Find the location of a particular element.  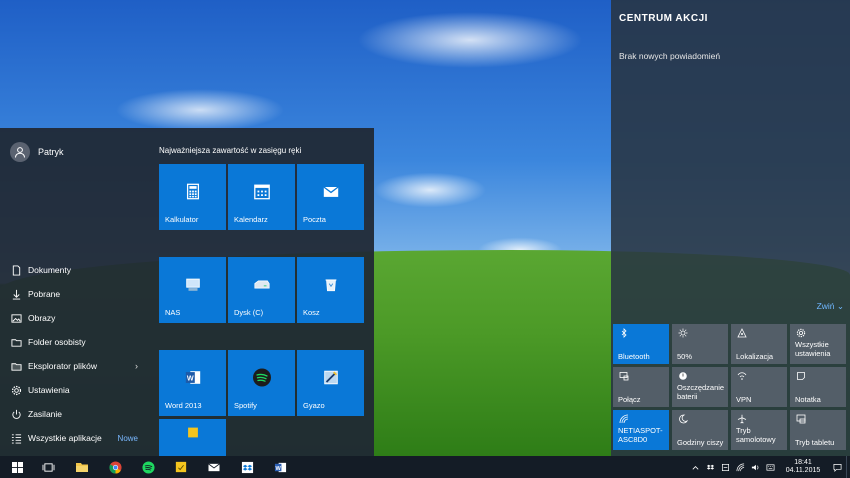

taskbar: W 18:41 04.11.2015 is located at coordinates (425, 467).